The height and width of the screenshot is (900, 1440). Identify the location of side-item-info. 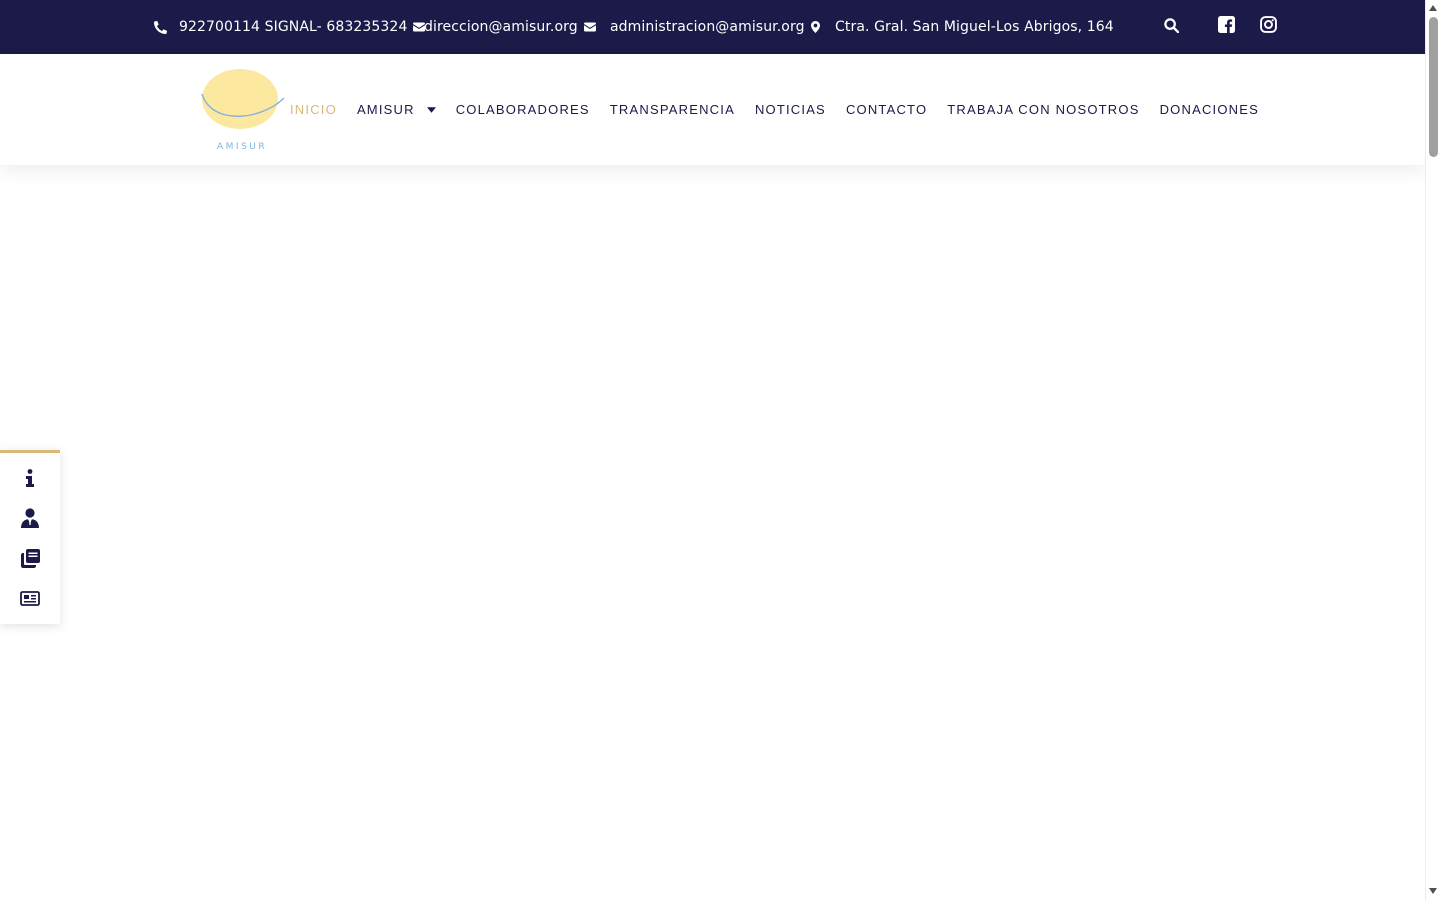
(30, 480).